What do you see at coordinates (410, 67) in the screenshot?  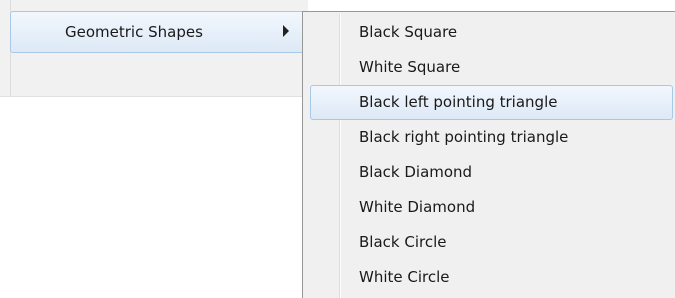 I see `submenu-item-label: White Square` at bounding box center [410, 67].